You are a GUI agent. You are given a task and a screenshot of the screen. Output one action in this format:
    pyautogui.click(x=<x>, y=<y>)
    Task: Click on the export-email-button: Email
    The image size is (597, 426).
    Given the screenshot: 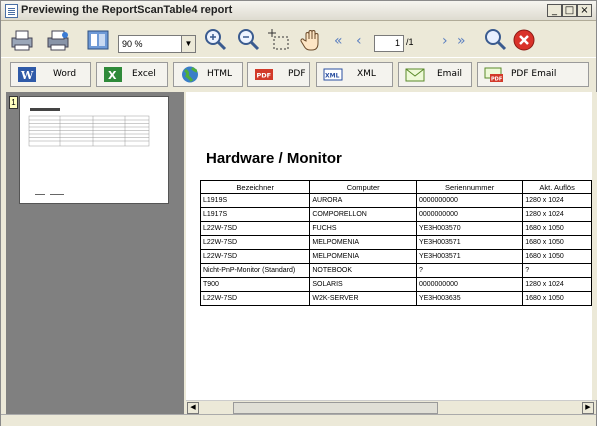 What is the action you would take?
    pyautogui.click(x=435, y=74)
    